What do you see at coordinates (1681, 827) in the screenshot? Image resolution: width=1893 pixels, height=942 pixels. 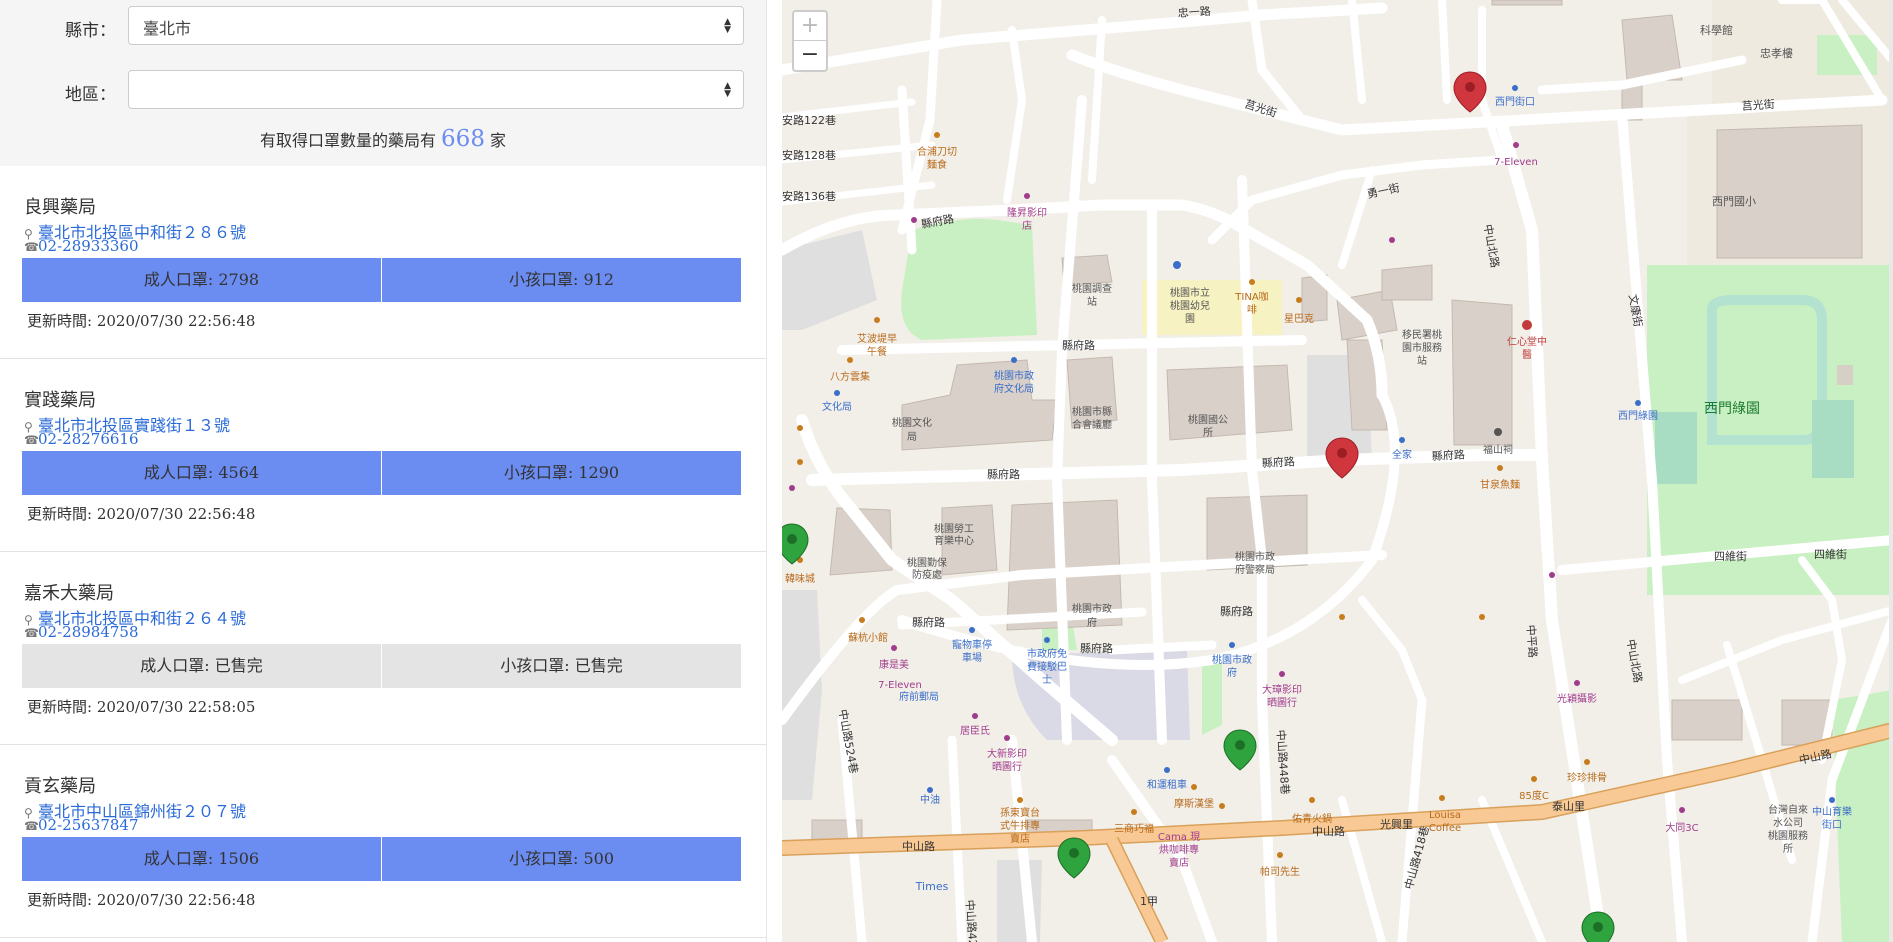 I see `svg-text: 大同3C` at bounding box center [1681, 827].